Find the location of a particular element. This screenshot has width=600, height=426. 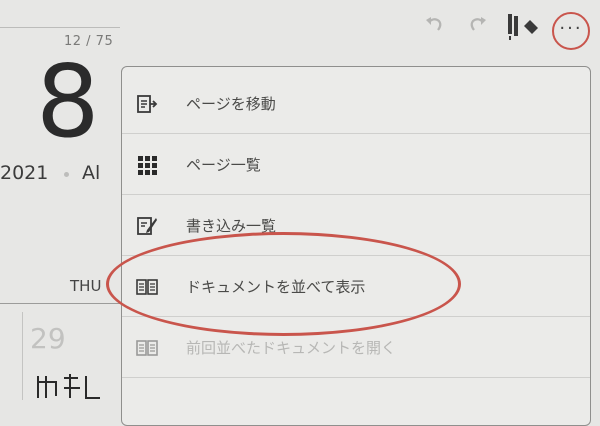

pen-tool-button is located at coordinates (524, 28).